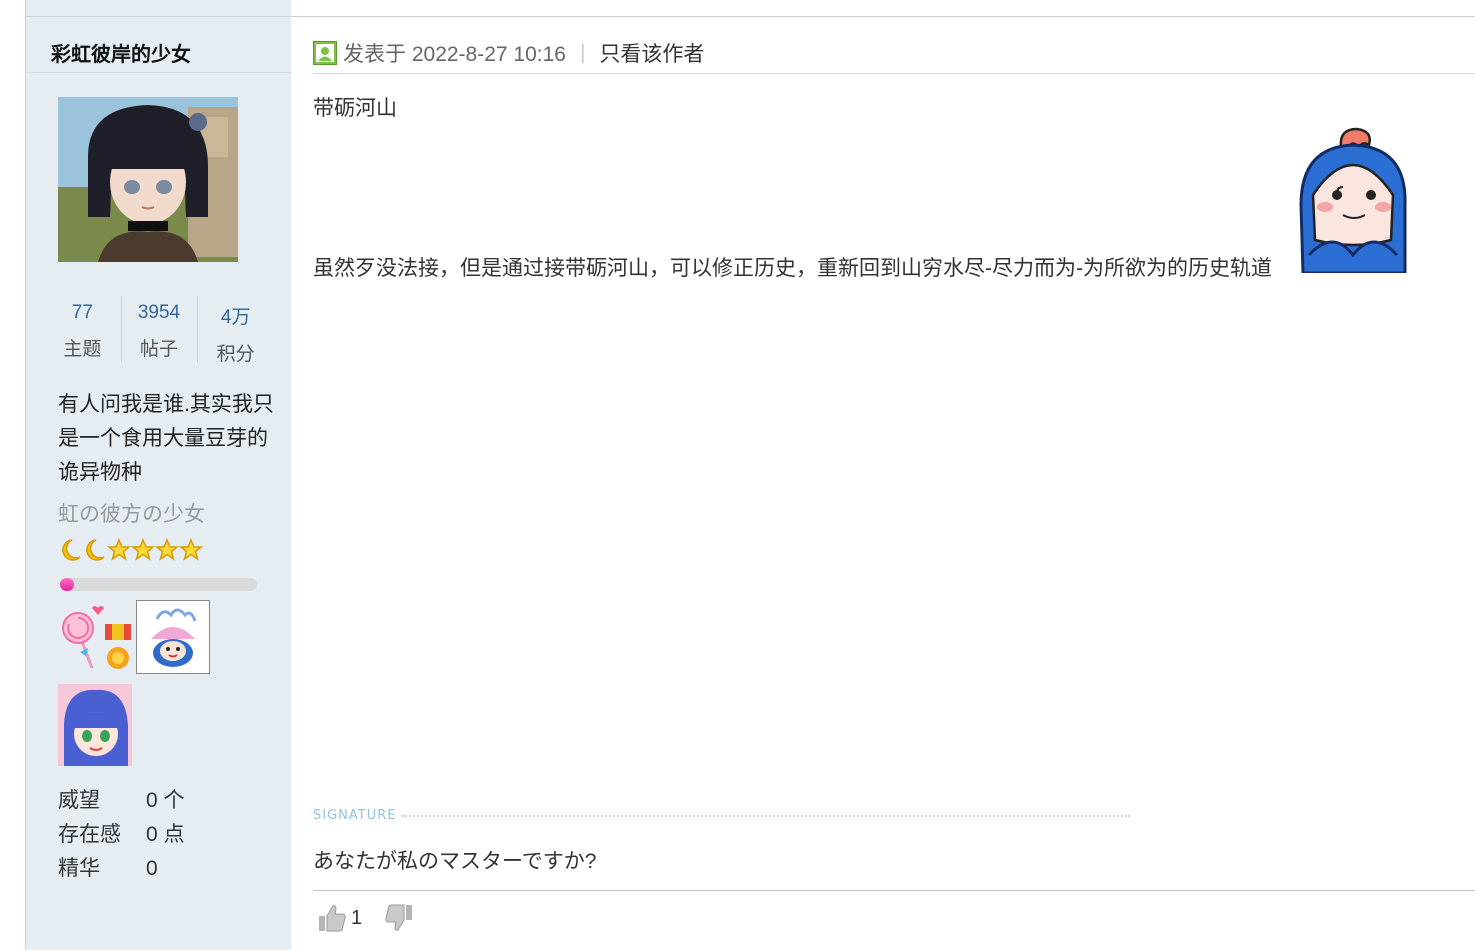 The width and height of the screenshot is (1475, 950). I want to click on signature-dotted-divider, so click(766, 815).